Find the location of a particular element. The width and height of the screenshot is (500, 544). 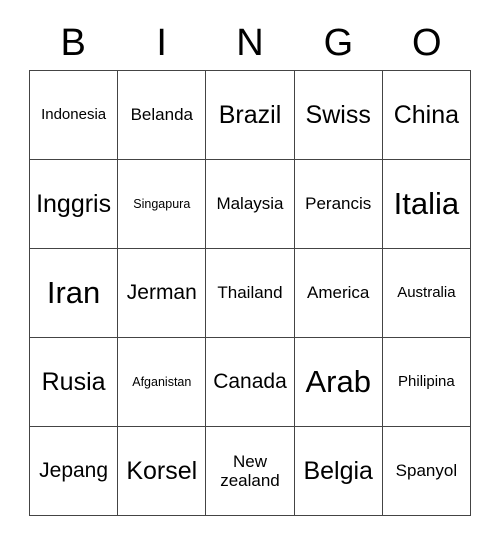

bingo-header: B I N G O is located at coordinates (250, 43).